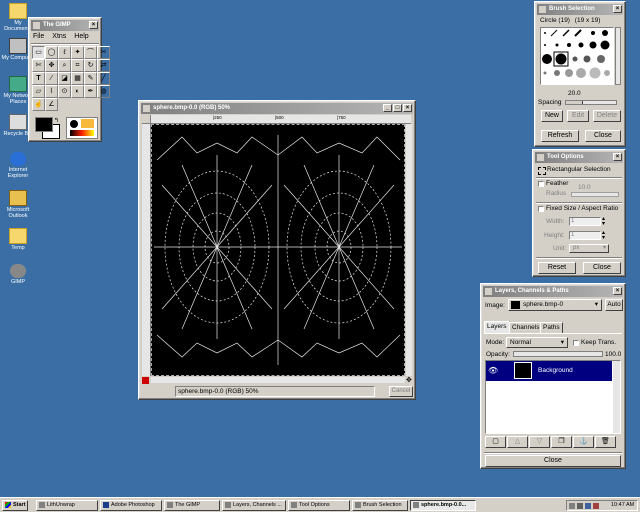 Image resolution: width=640 pixels, height=512 pixels. Describe the element at coordinates (560, 136) in the screenshot. I see `refresh-button: Refresh` at that location.